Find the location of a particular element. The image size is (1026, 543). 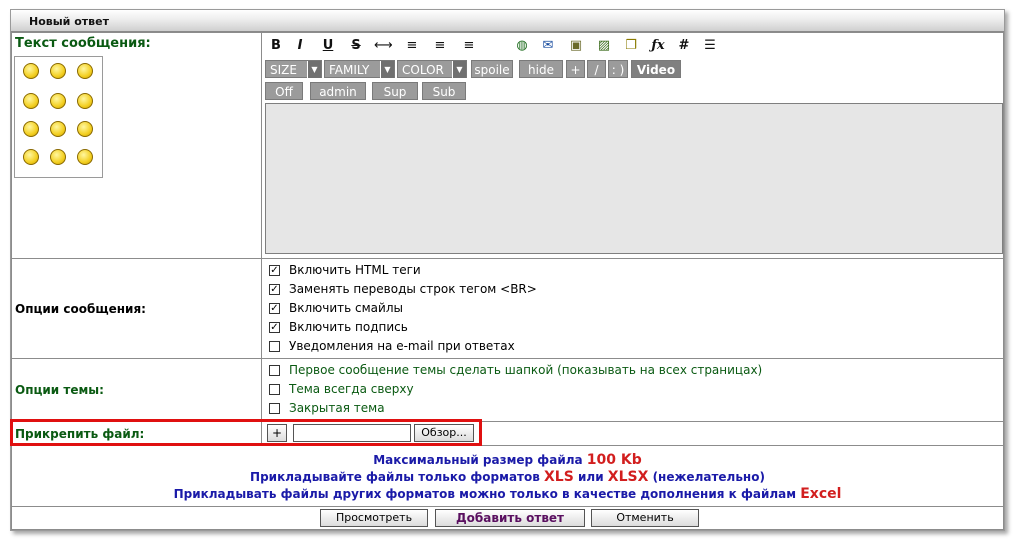

sup-button: Sup is located at coordinates (395, 91).